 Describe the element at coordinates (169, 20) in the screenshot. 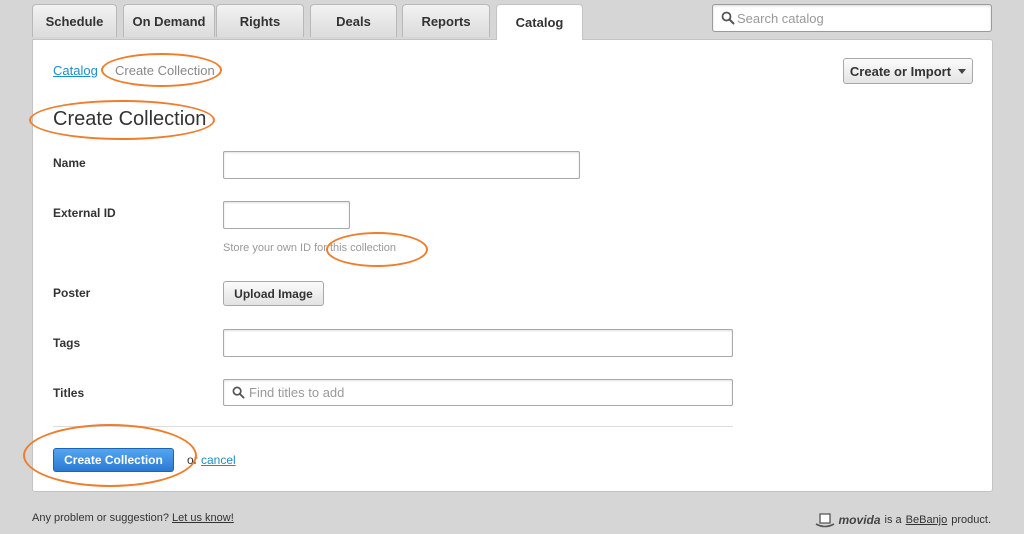

I see `tab-on-demand: On Demand` at that location.